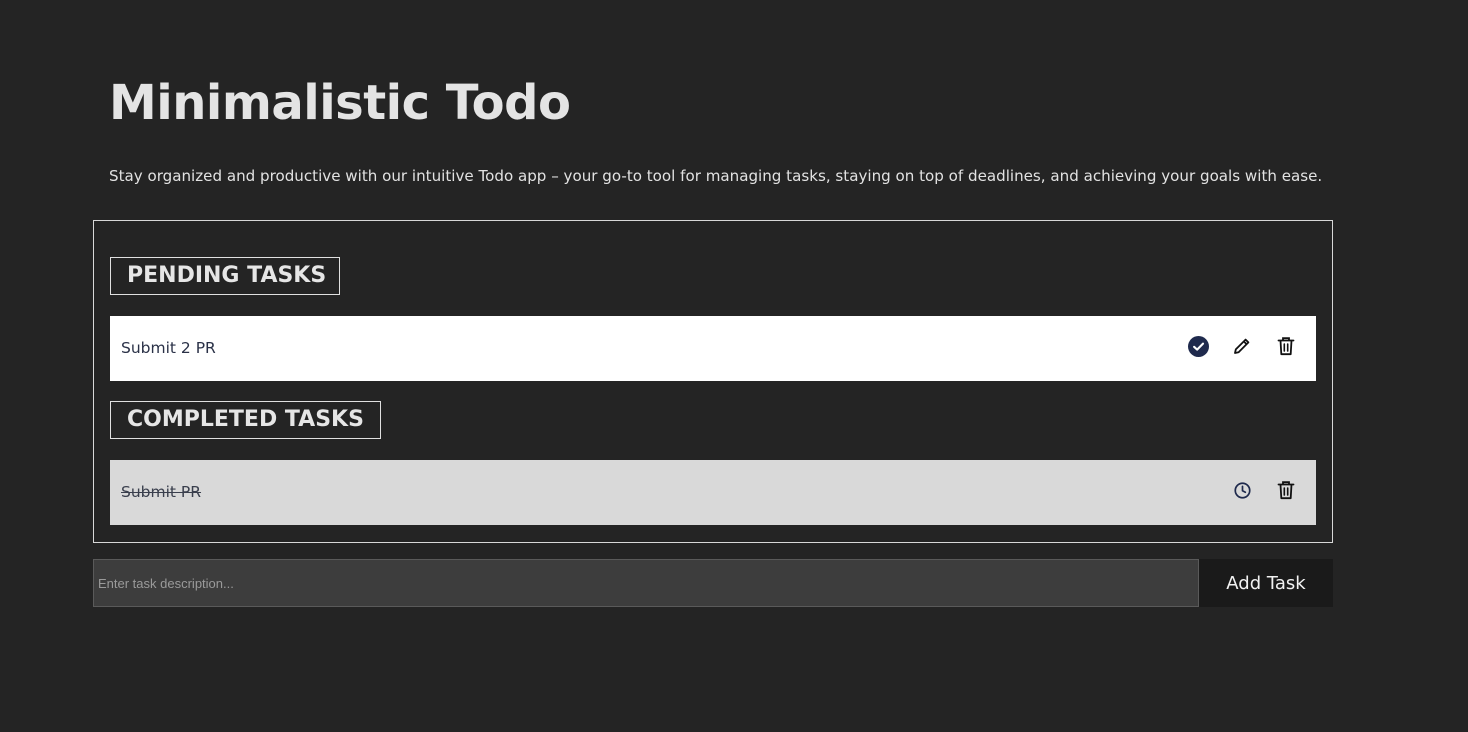 Image resolution: width=1468 pixels, height=732 pixels. What do you see at coordinates (1242, 346) in the screenshot?
I see `pencil-icon` at bounding box center [1242, 346].